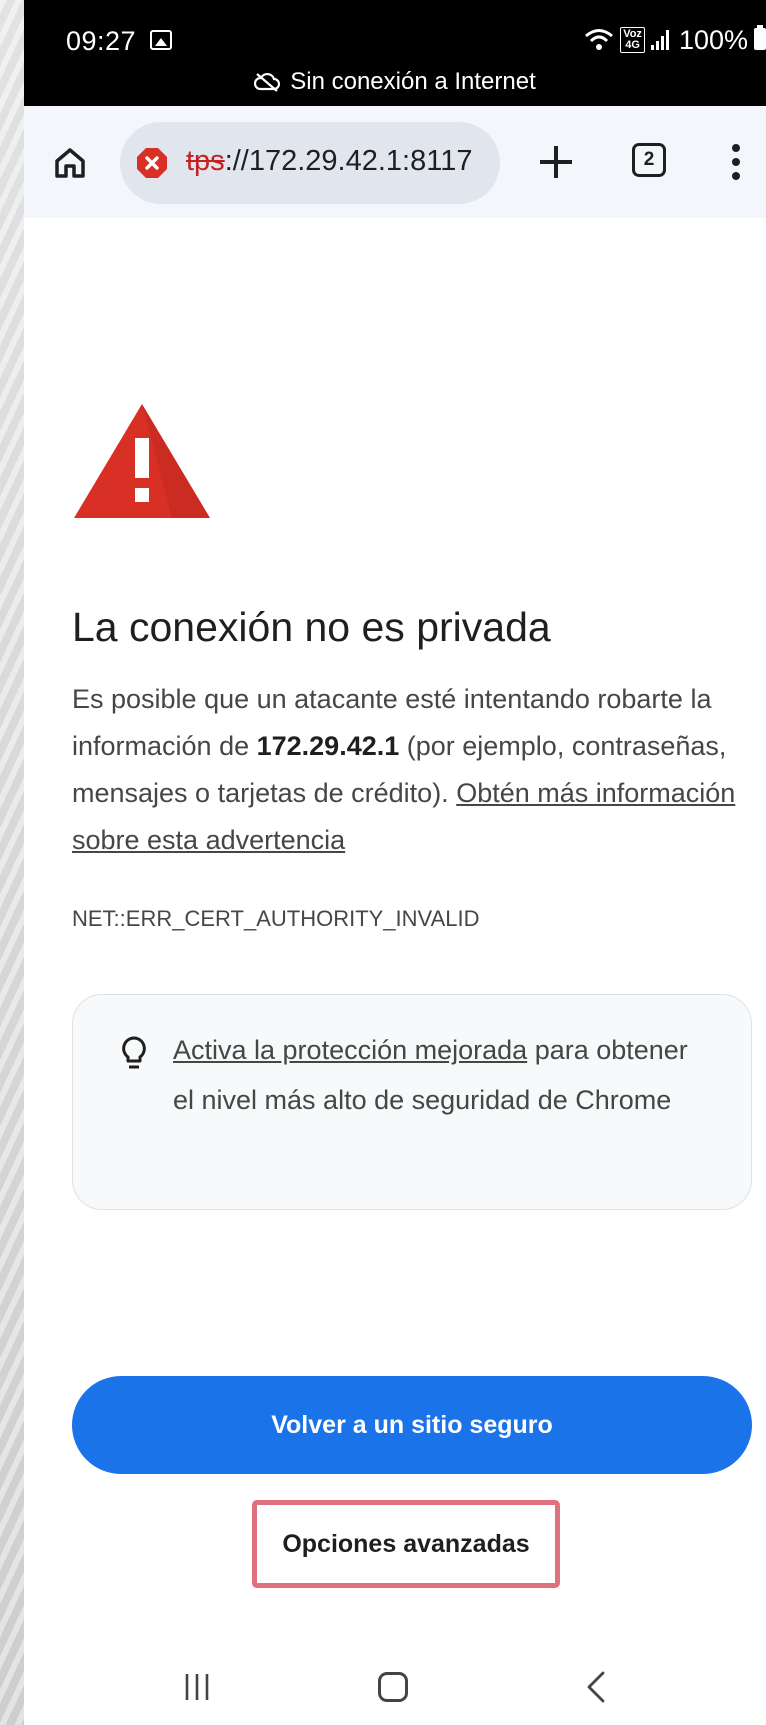 This screenshot has width=766, height=1725. What do you see at coordinates (311, 627) in the screenshot?
I see `page-title: La conexión no es privada` at bounding box center [311, 627].